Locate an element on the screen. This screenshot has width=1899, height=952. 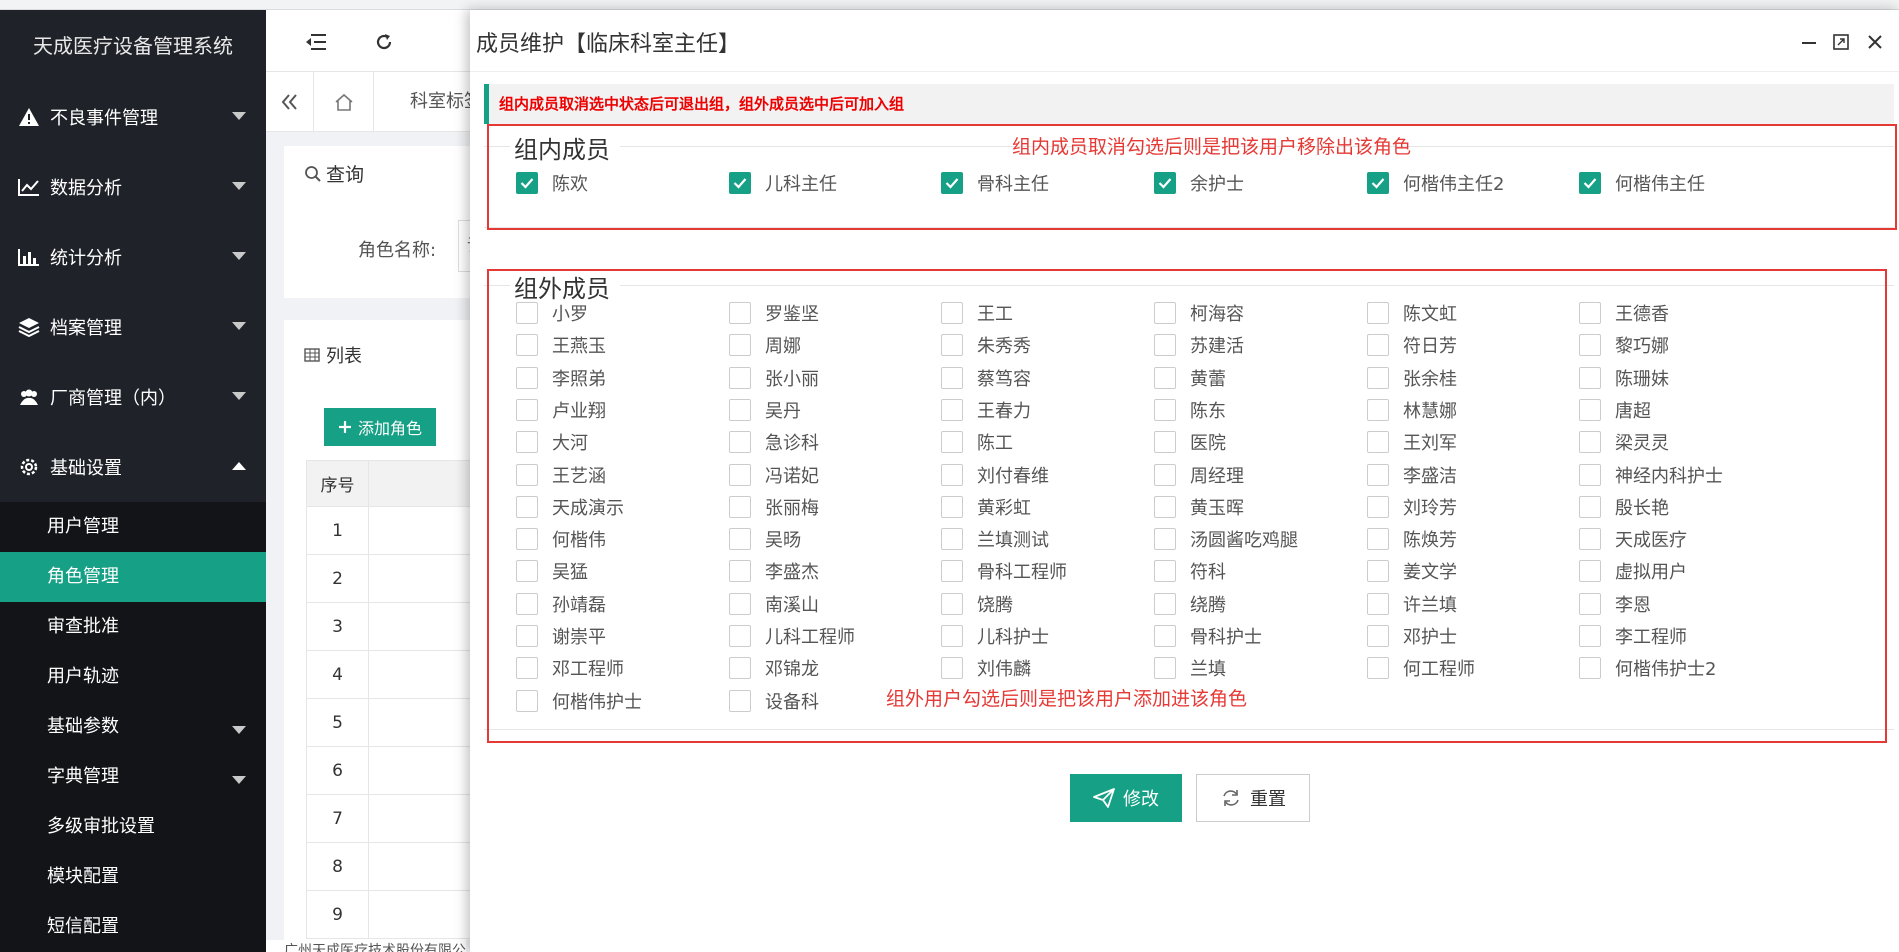
out-group-member: 神经内科护士 is located at coordinates (1651, 475).